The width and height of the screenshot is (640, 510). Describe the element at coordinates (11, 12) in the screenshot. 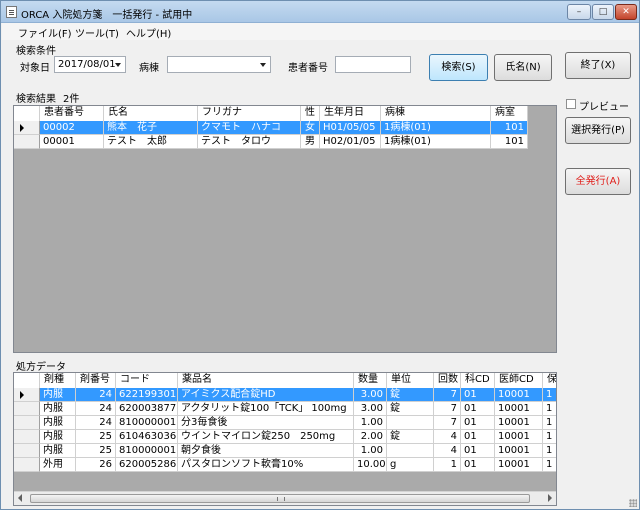

I see `app-icon` at that location.